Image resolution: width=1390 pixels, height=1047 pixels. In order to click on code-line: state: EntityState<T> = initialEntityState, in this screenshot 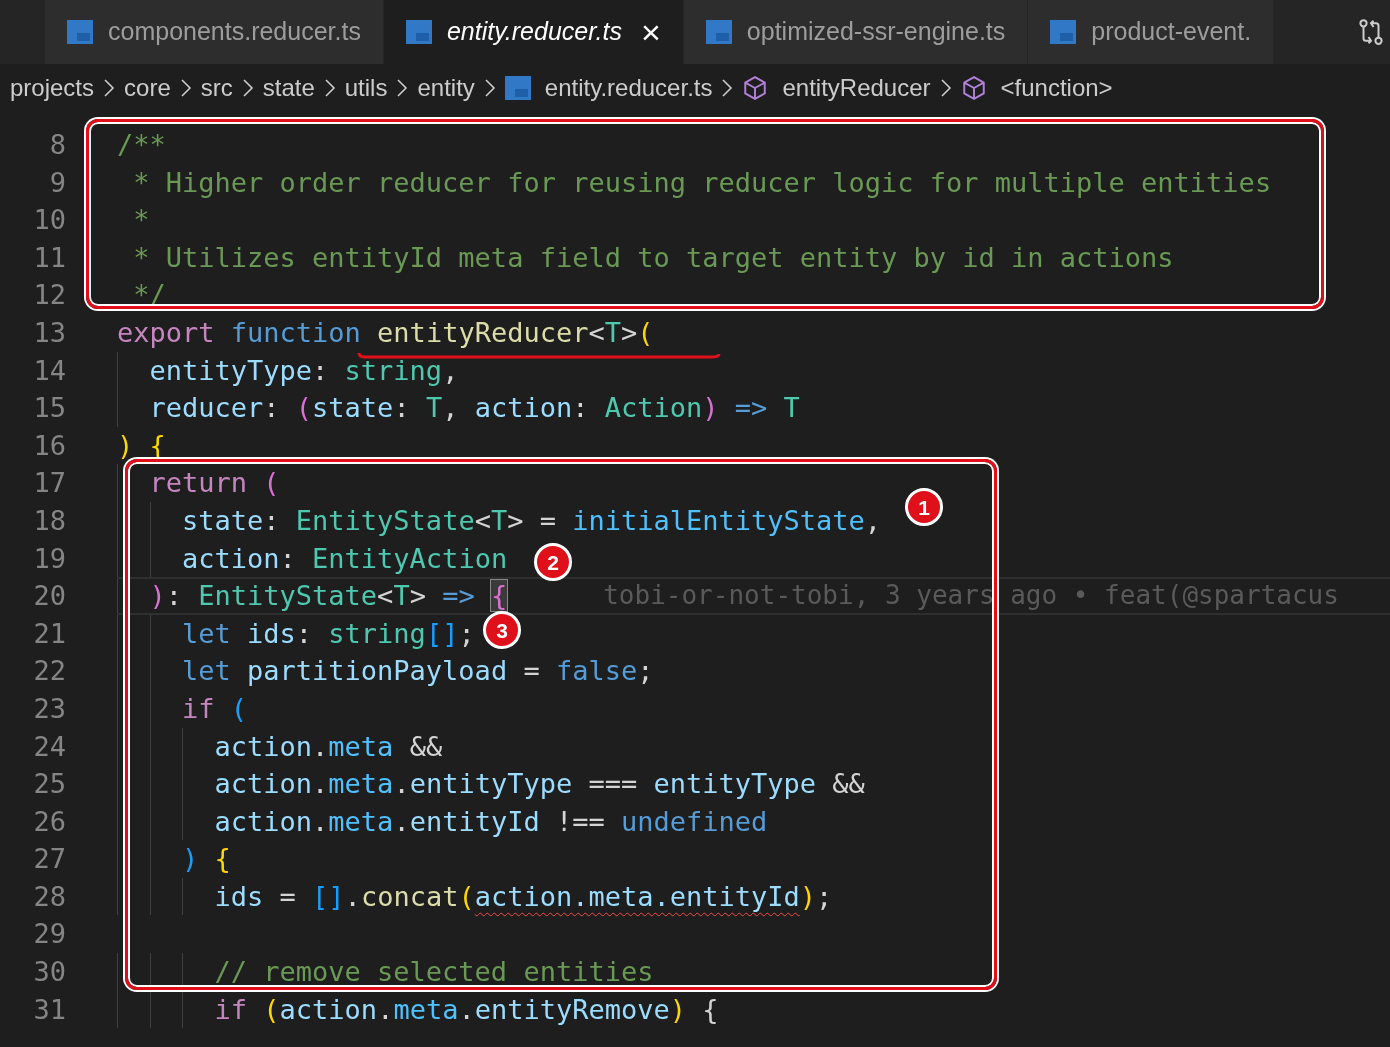, I will do `click(531, 520)`.